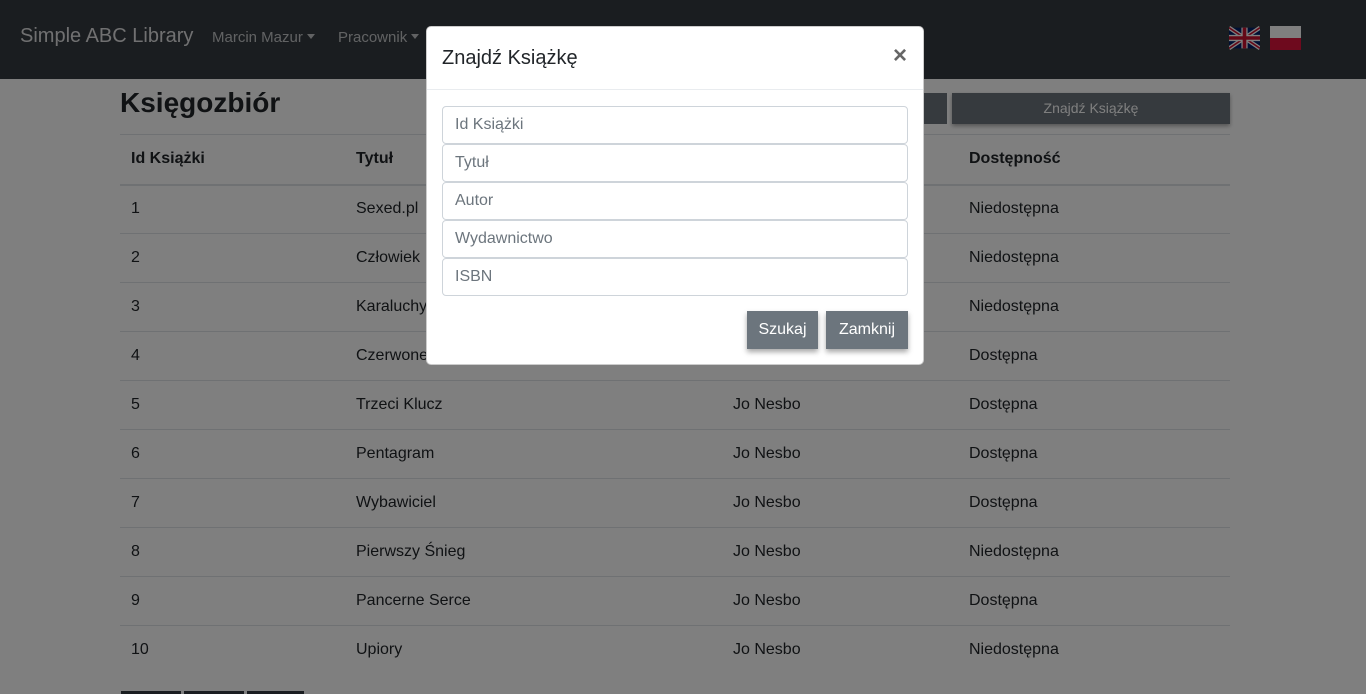  What do you see at coordinates (867, 330) in the screenshot?
I see `close-button: Zamknij` at bounding box center [867, 330].